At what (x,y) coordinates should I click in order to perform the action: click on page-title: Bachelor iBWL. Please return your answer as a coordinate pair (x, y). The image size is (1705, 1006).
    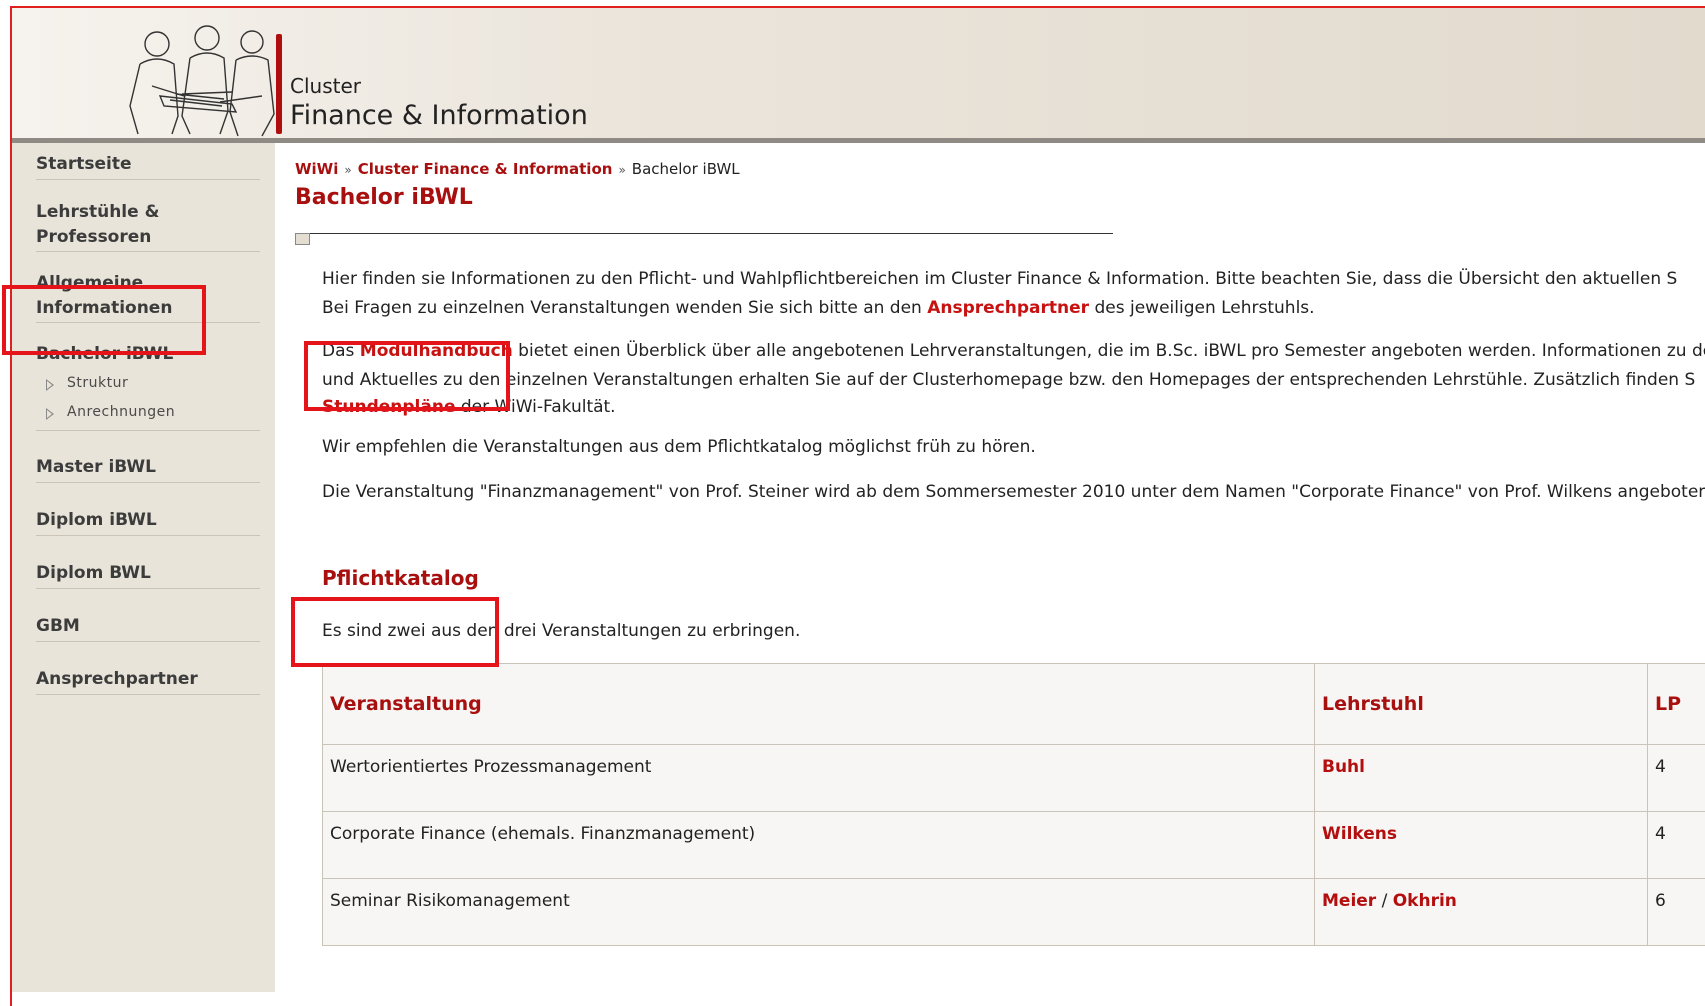
    Looking at the image, I should click on (384, 197).